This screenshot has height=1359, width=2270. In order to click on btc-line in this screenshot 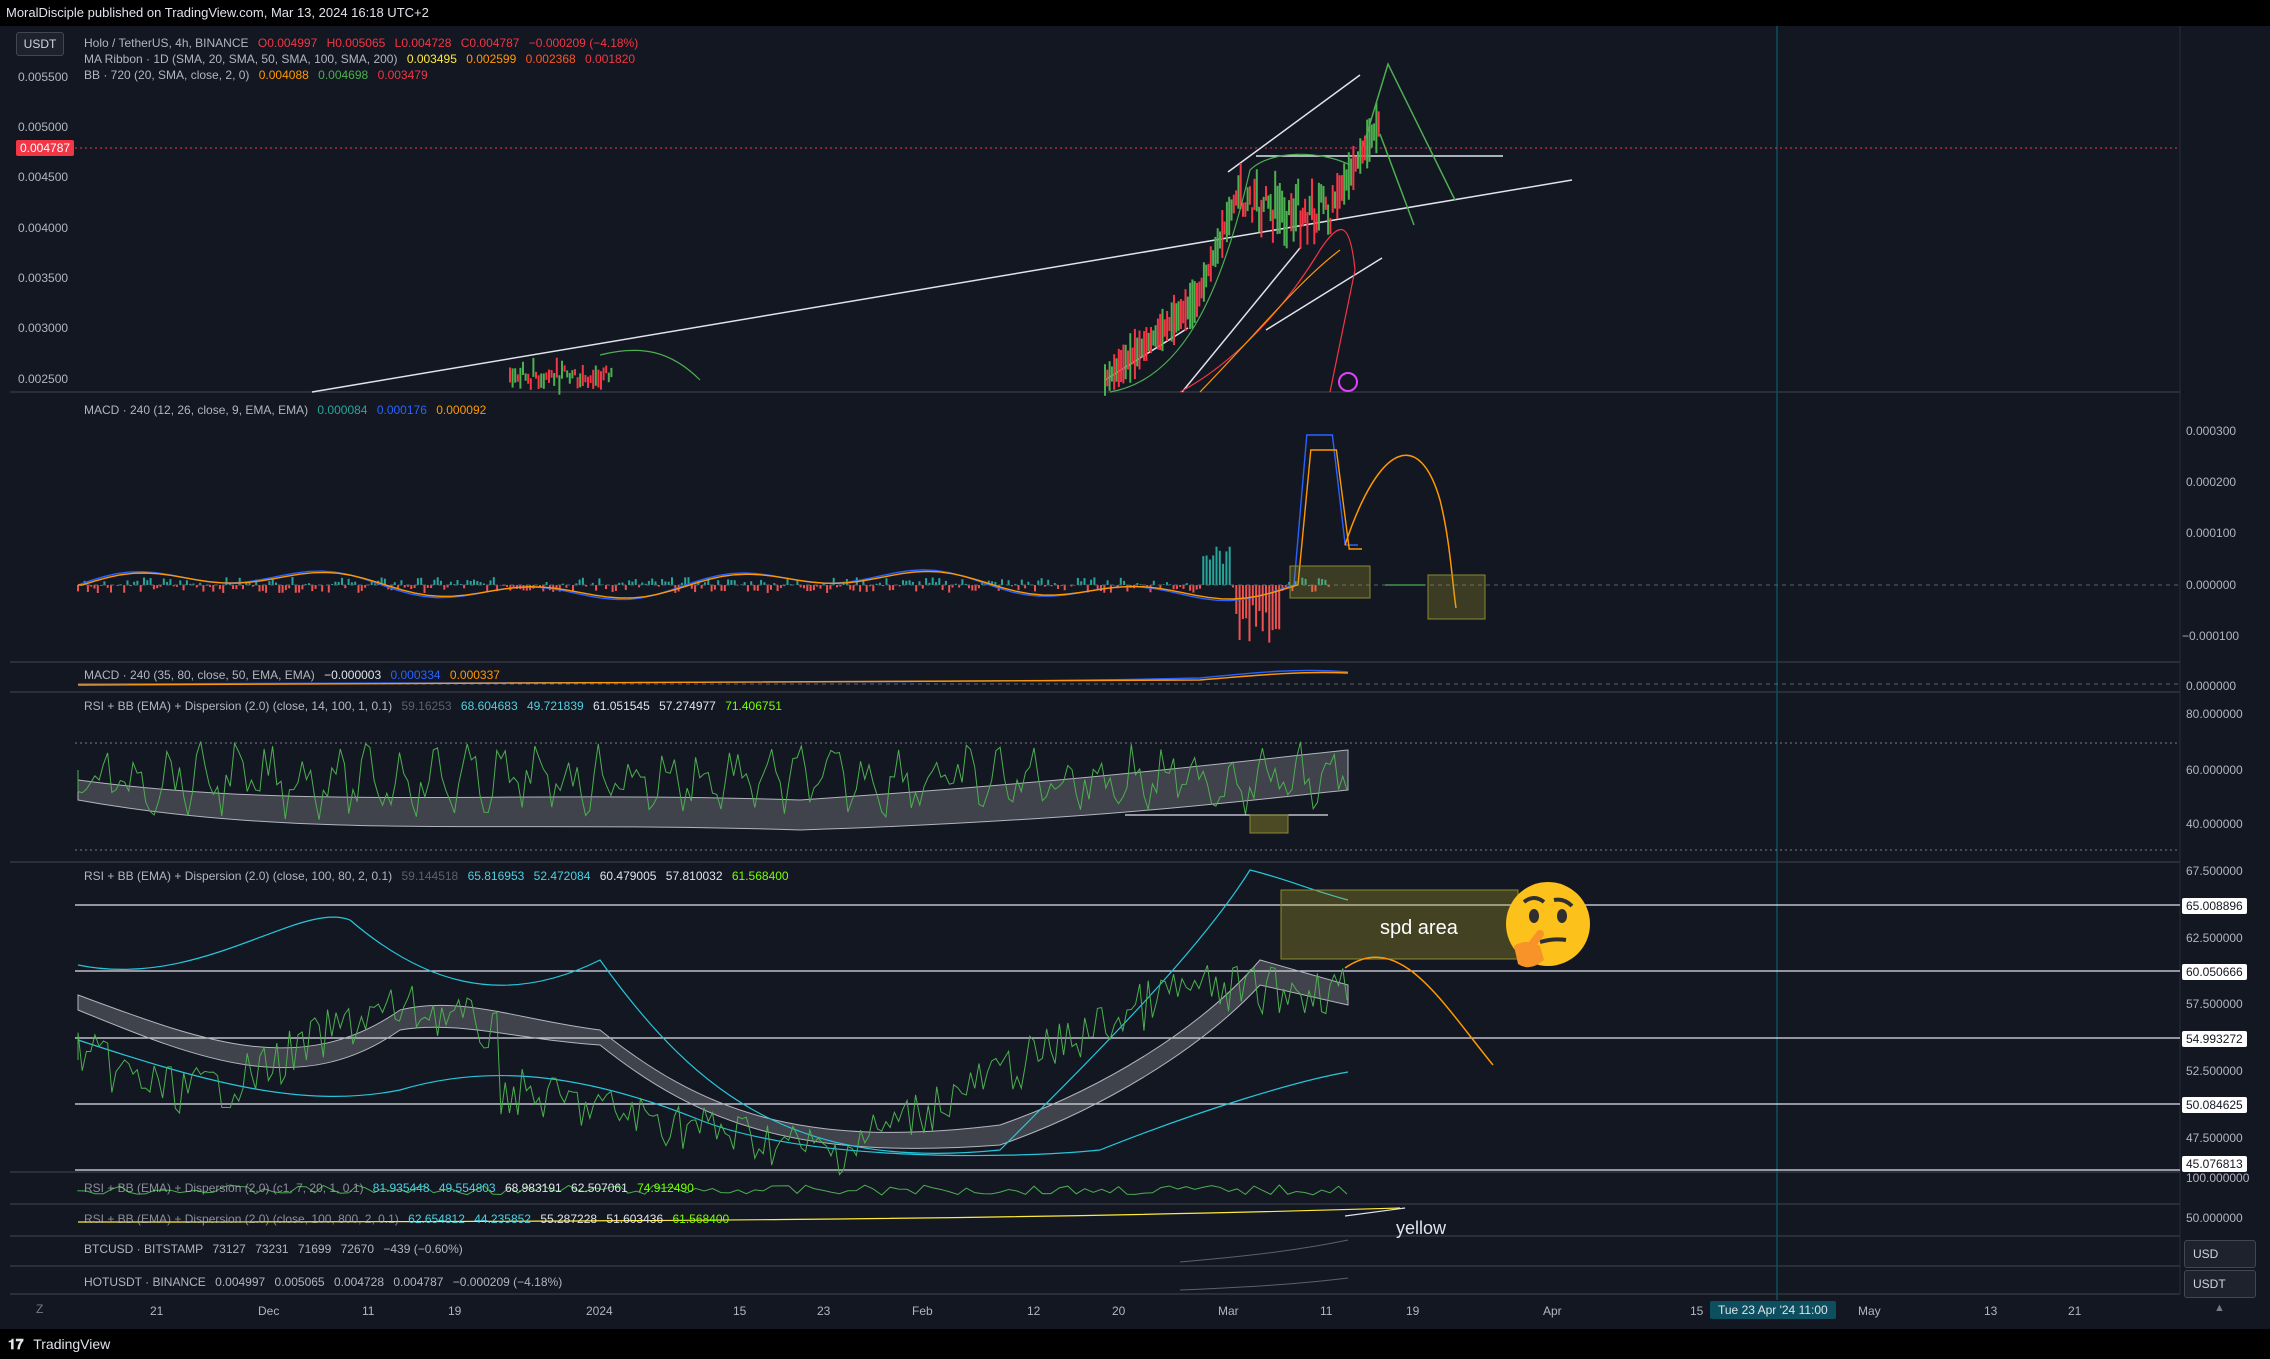, I will do `click(1264, 1251)`.